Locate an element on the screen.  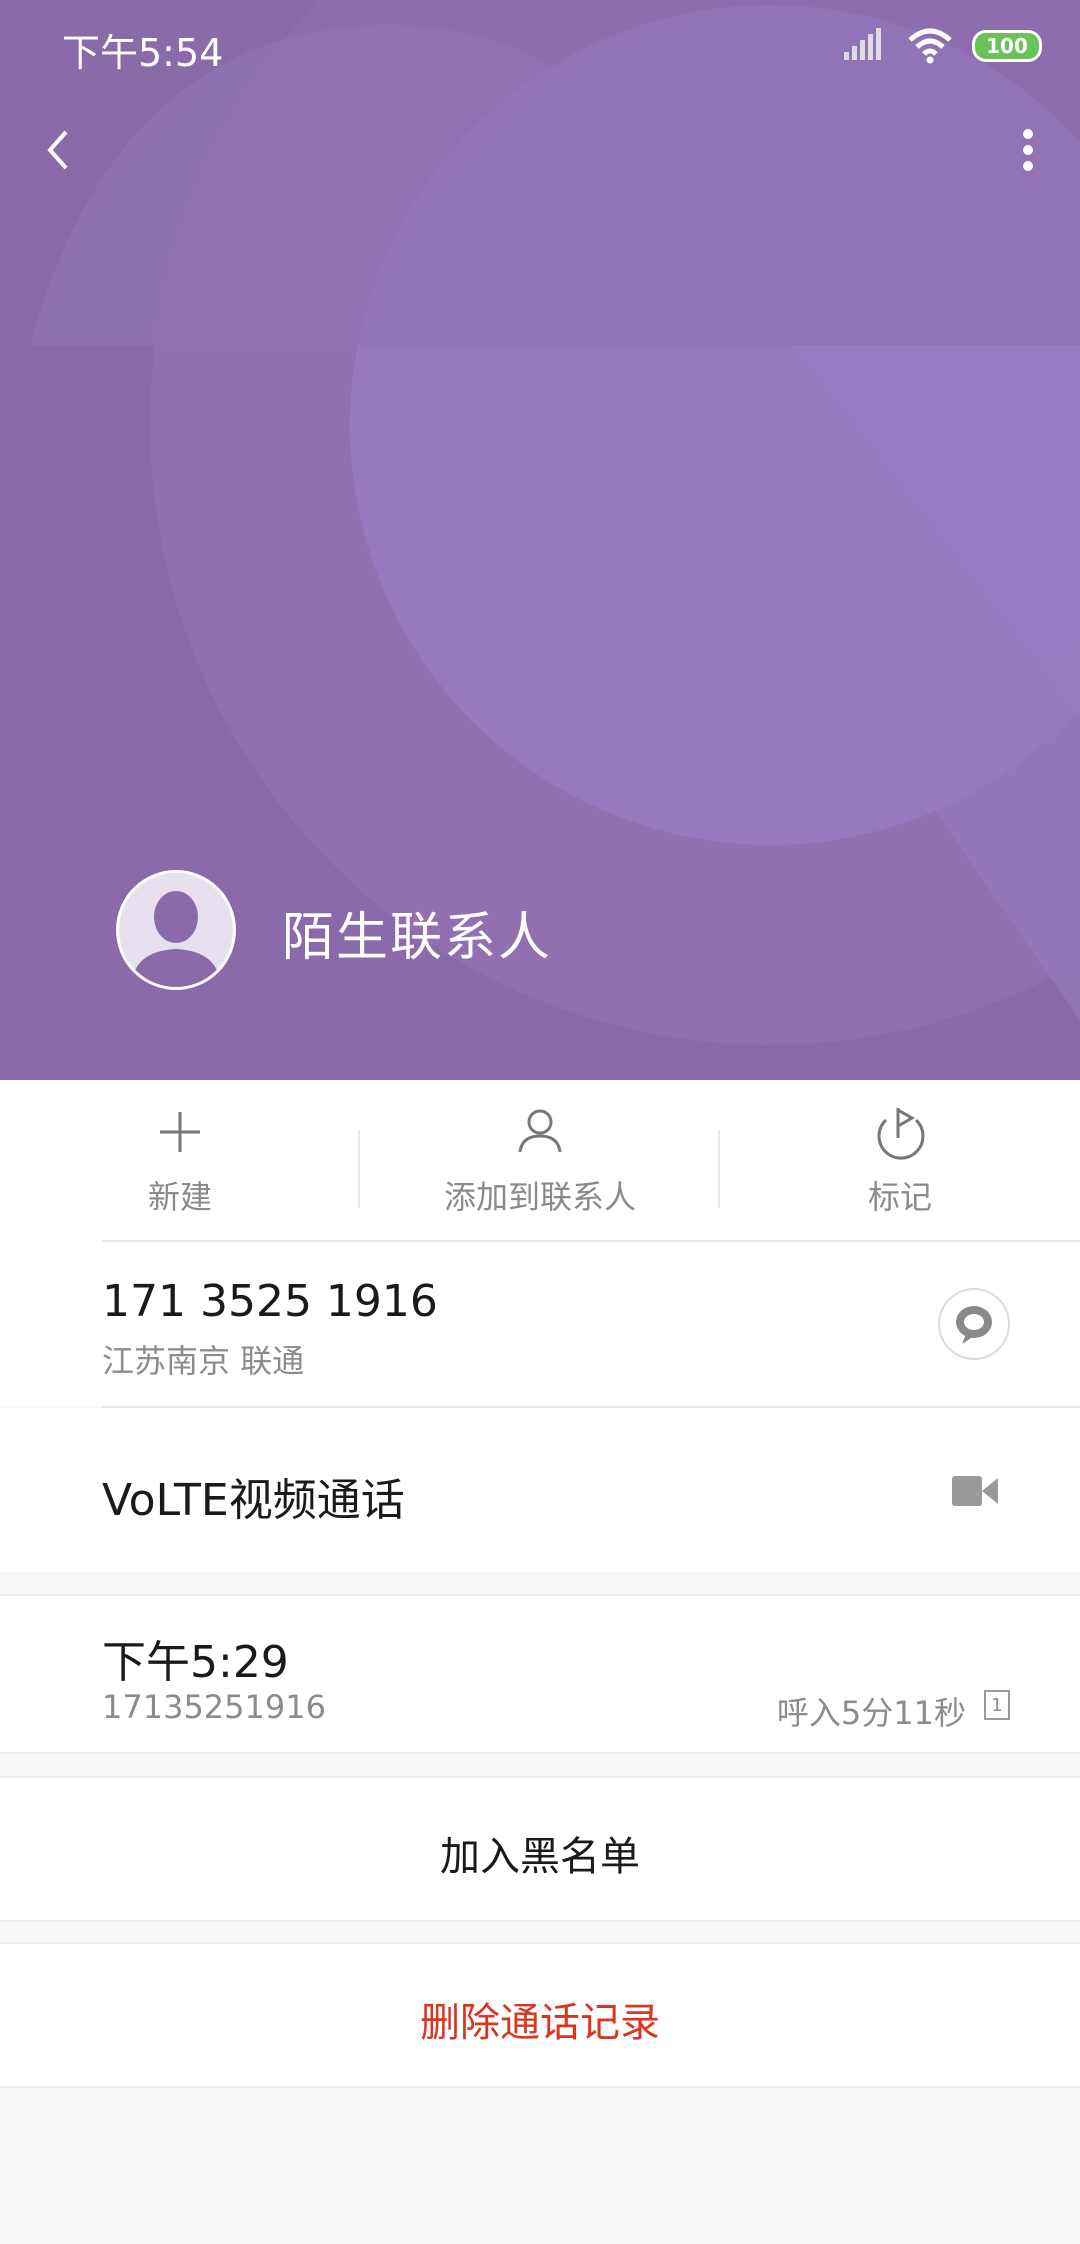
new-contact-label: 新建 is located at coordinates (179, 1197).